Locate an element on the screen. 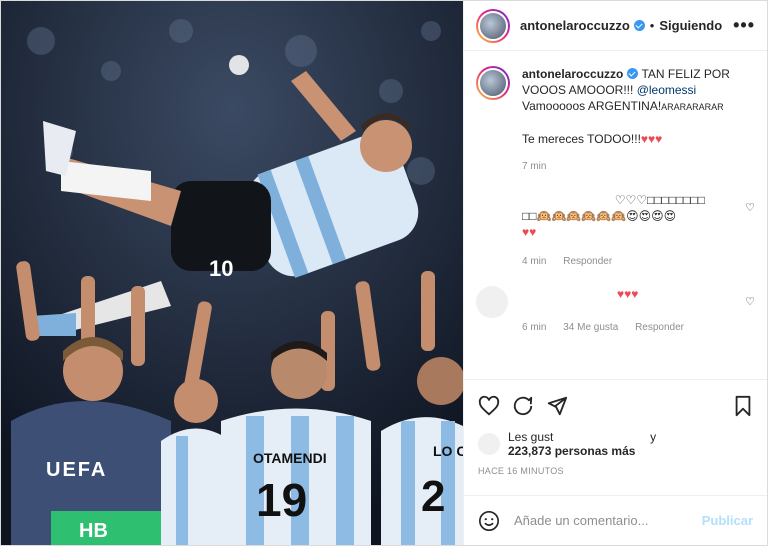  comment-item: ♥♥♥ ♡ 6 min 34 Me gusta Responder is located at coordinates (615, 311).